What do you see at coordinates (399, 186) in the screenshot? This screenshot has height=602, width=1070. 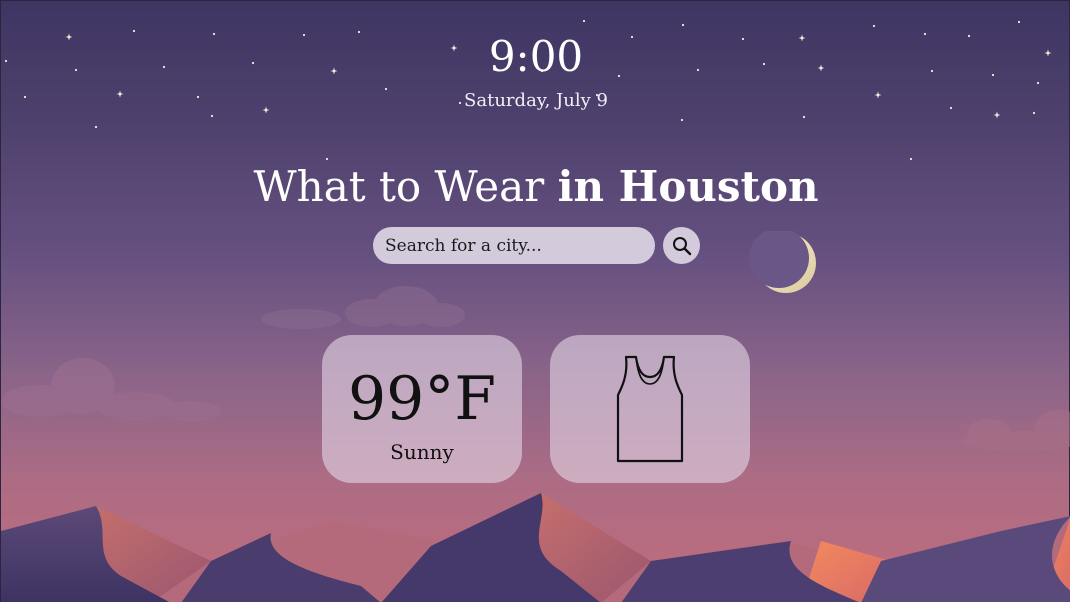 I see `page-title-prefix: What to Wear` at bounding box center [399, 186].